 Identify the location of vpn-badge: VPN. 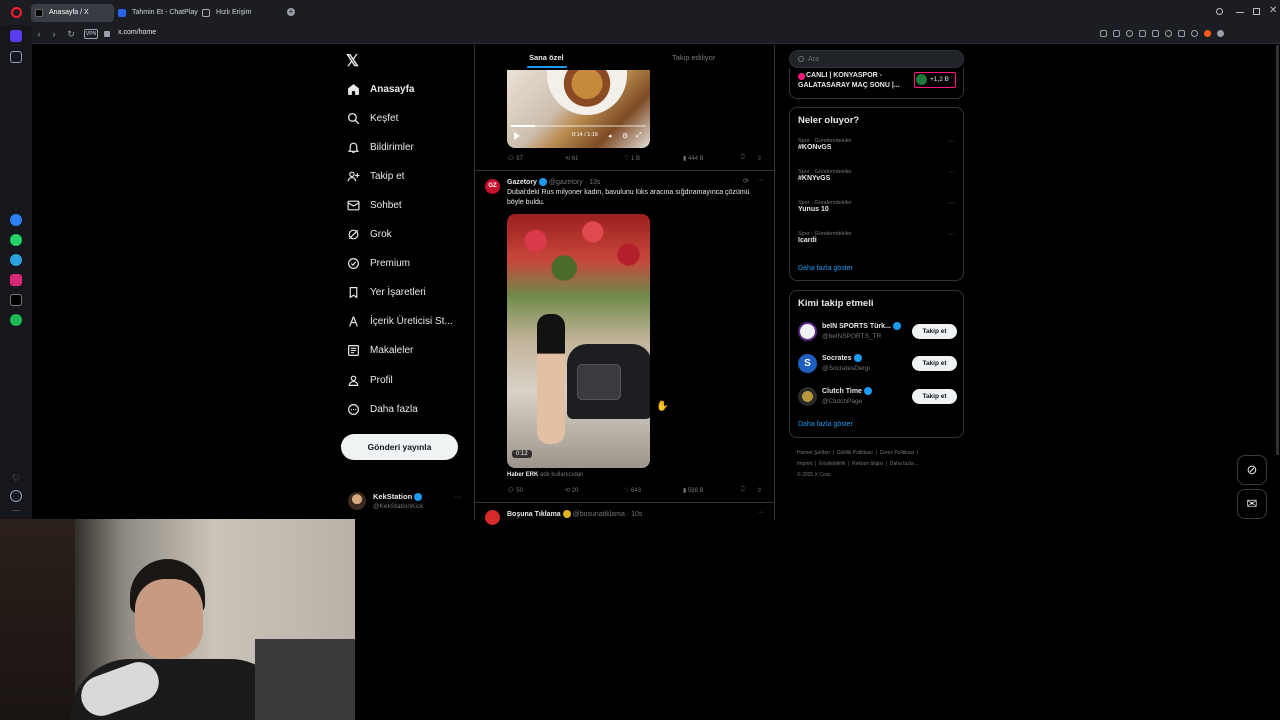
(91, 34).